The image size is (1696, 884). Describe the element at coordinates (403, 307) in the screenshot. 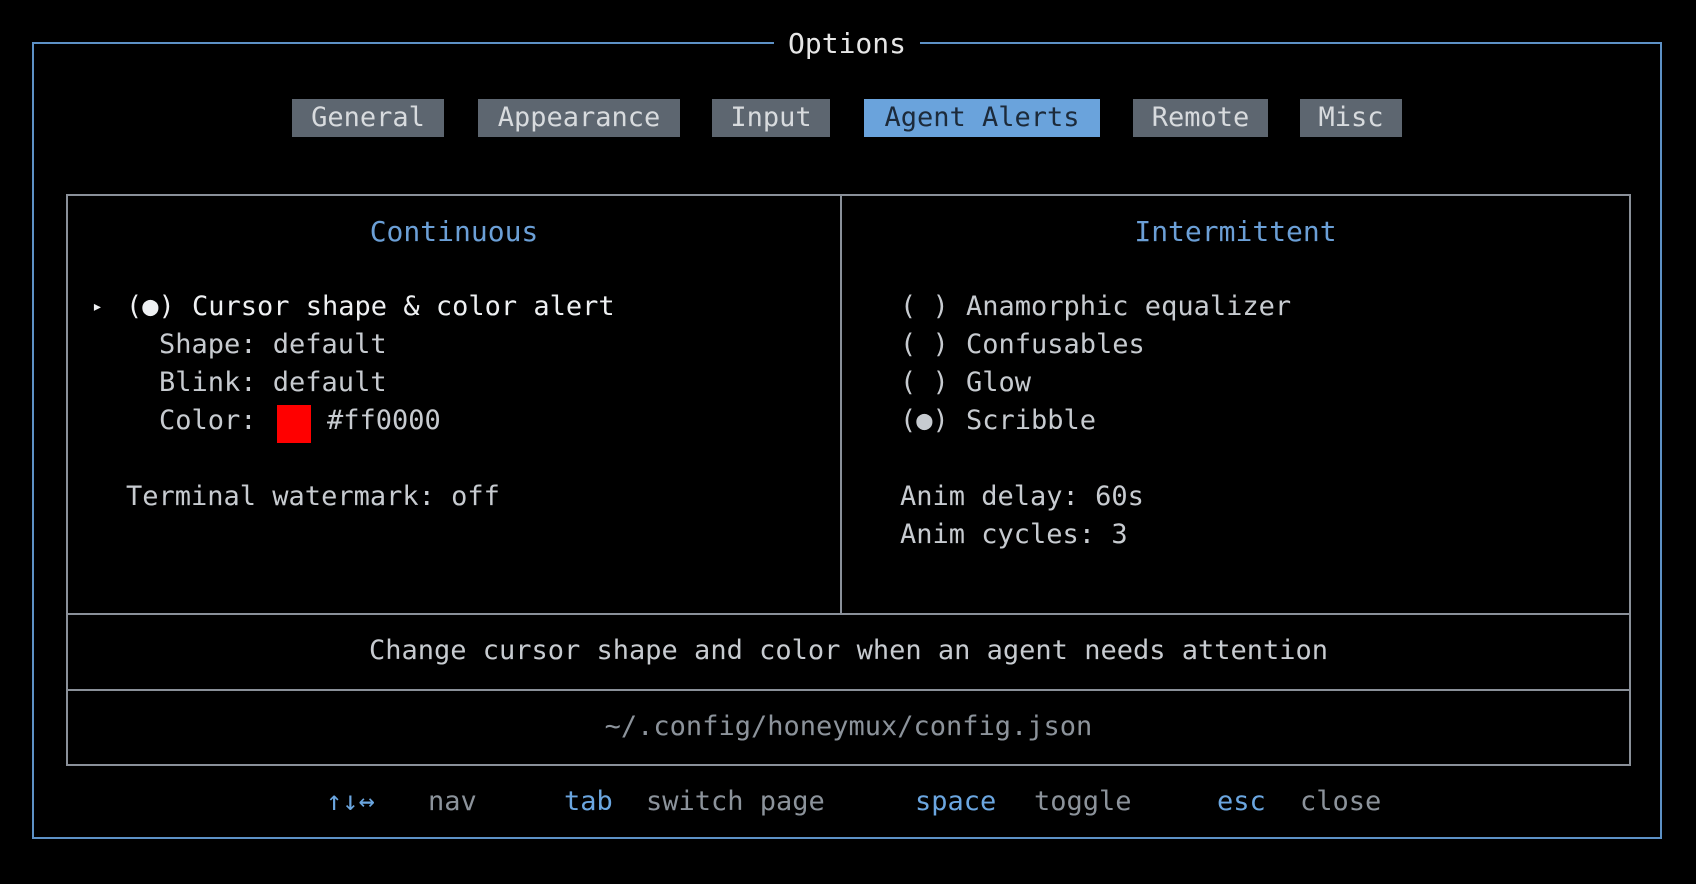

I see `cursor-alert-label: Cursor shape & color alert` at that location.